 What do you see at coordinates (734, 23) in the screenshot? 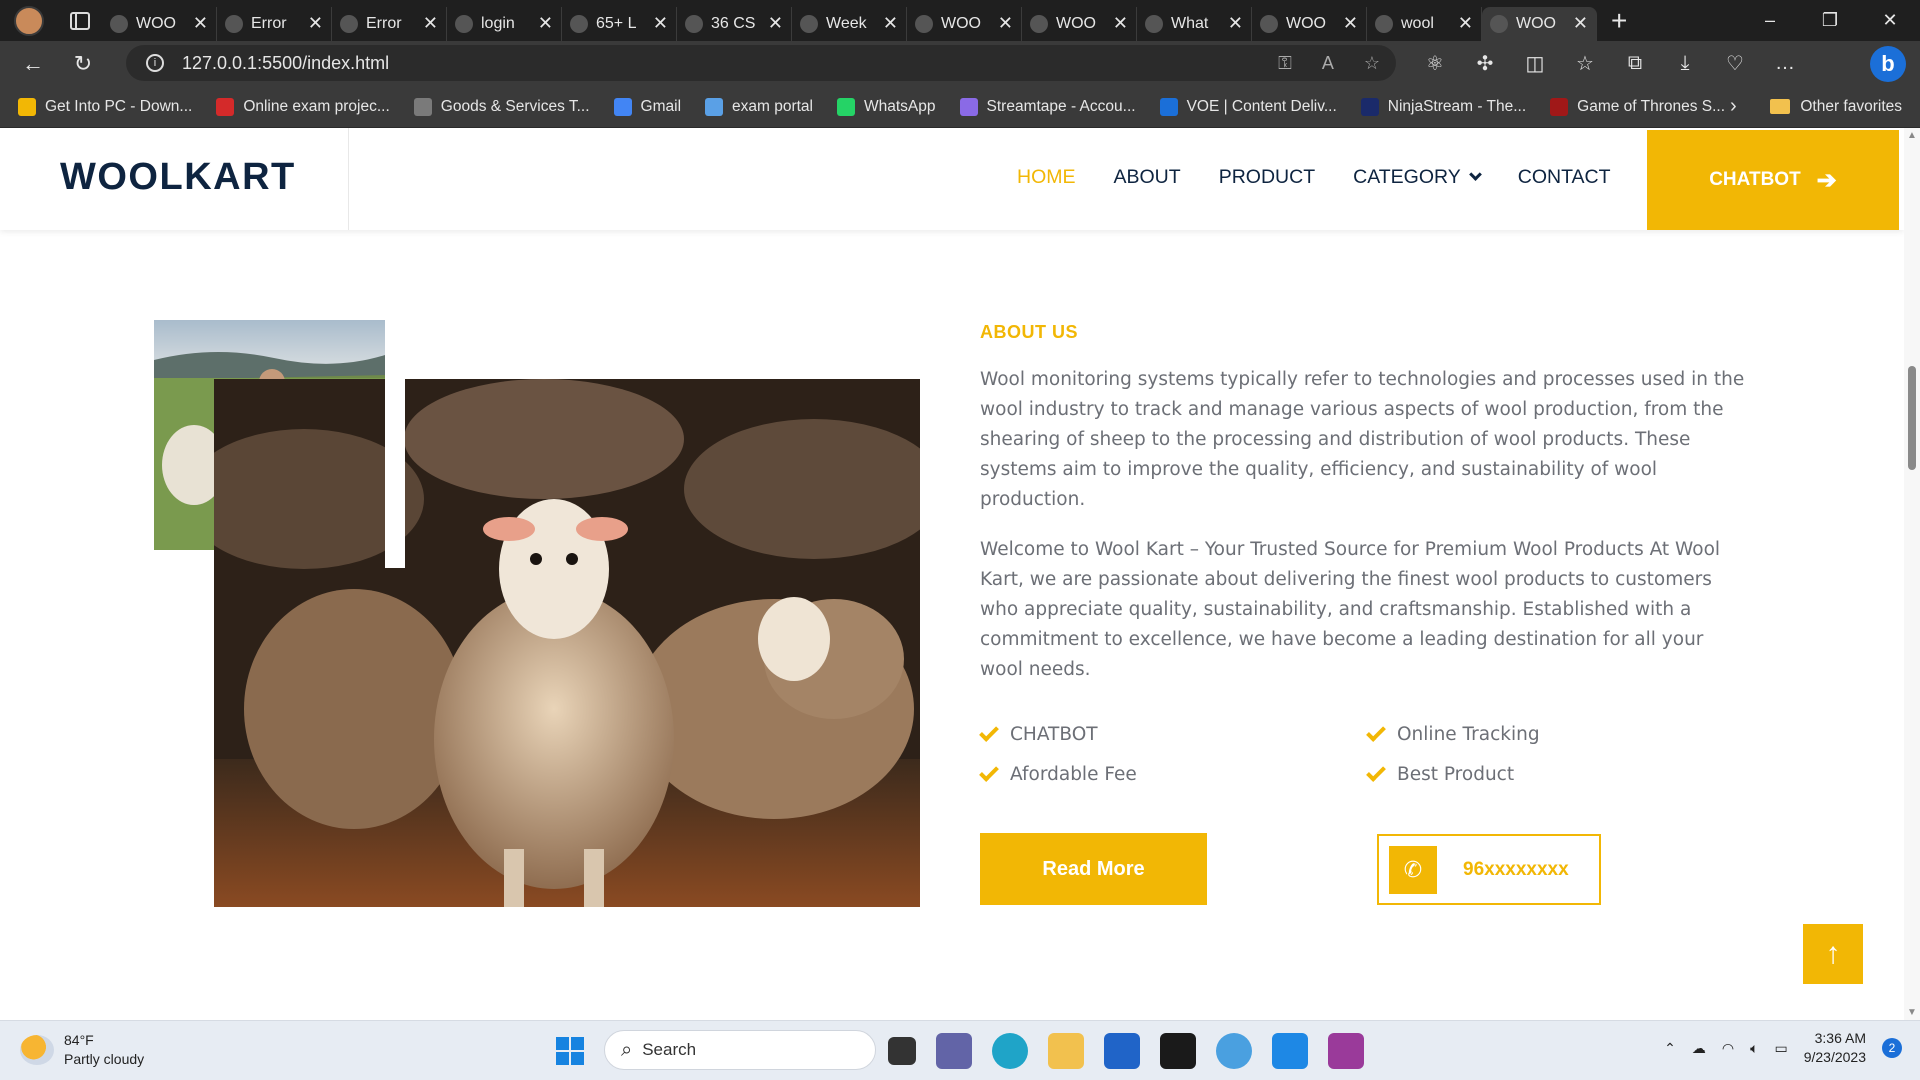
I see `browser-tab: 36 CS ✕` at bounding box center [734, 23].